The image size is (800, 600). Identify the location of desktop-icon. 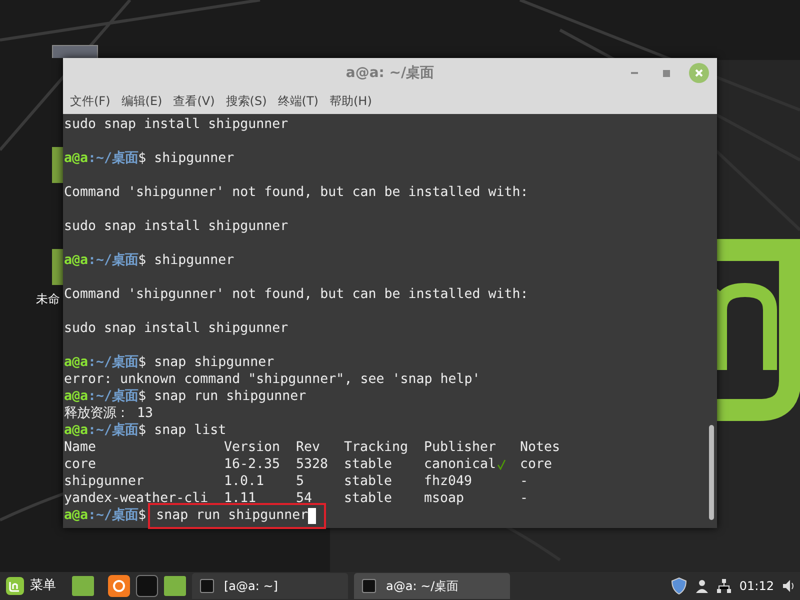
(75, 51).